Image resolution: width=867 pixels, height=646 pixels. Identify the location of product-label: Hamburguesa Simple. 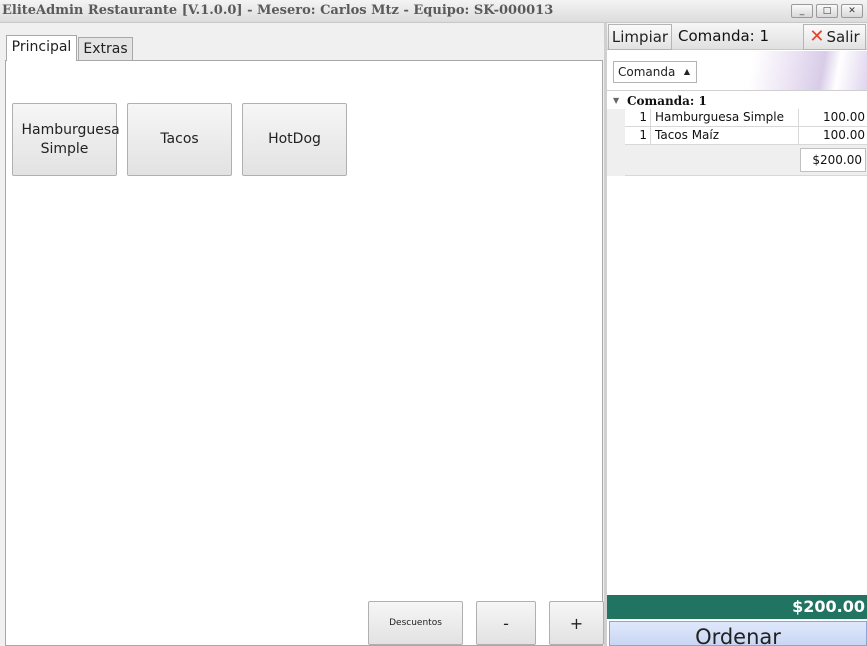
(70, 139).